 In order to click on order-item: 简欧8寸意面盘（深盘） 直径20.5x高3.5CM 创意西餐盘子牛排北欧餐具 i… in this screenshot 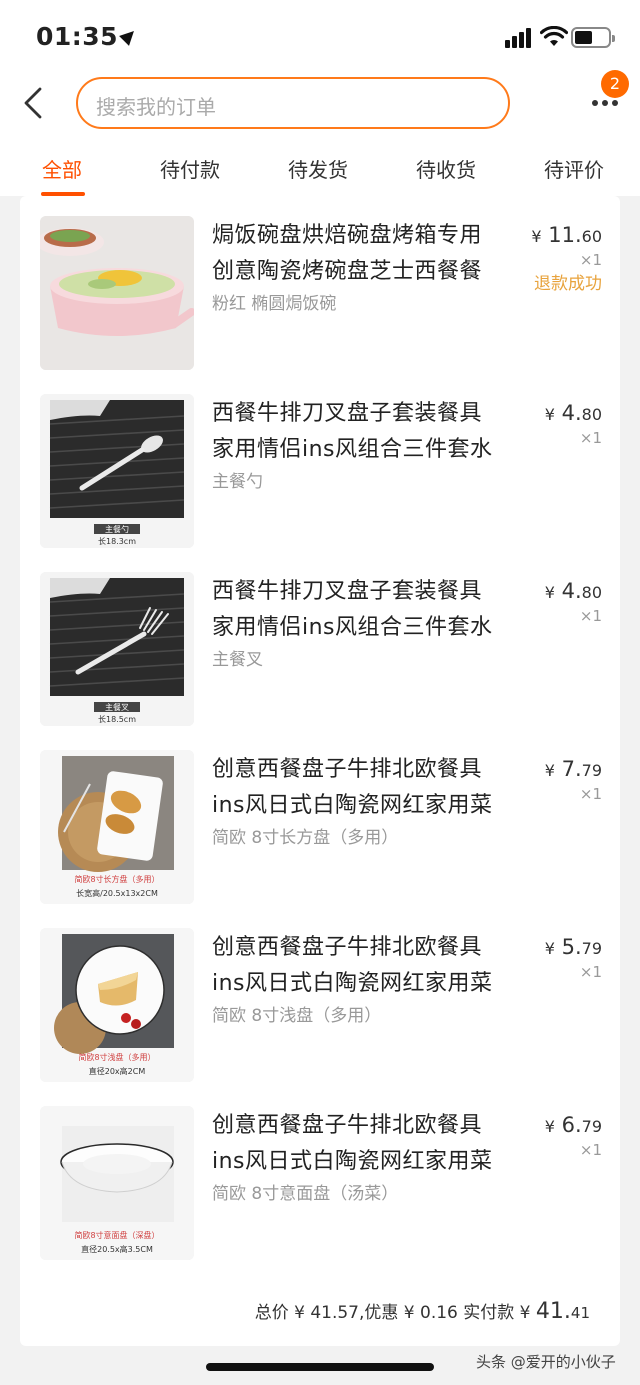, I will do `click(320, 1175)`.